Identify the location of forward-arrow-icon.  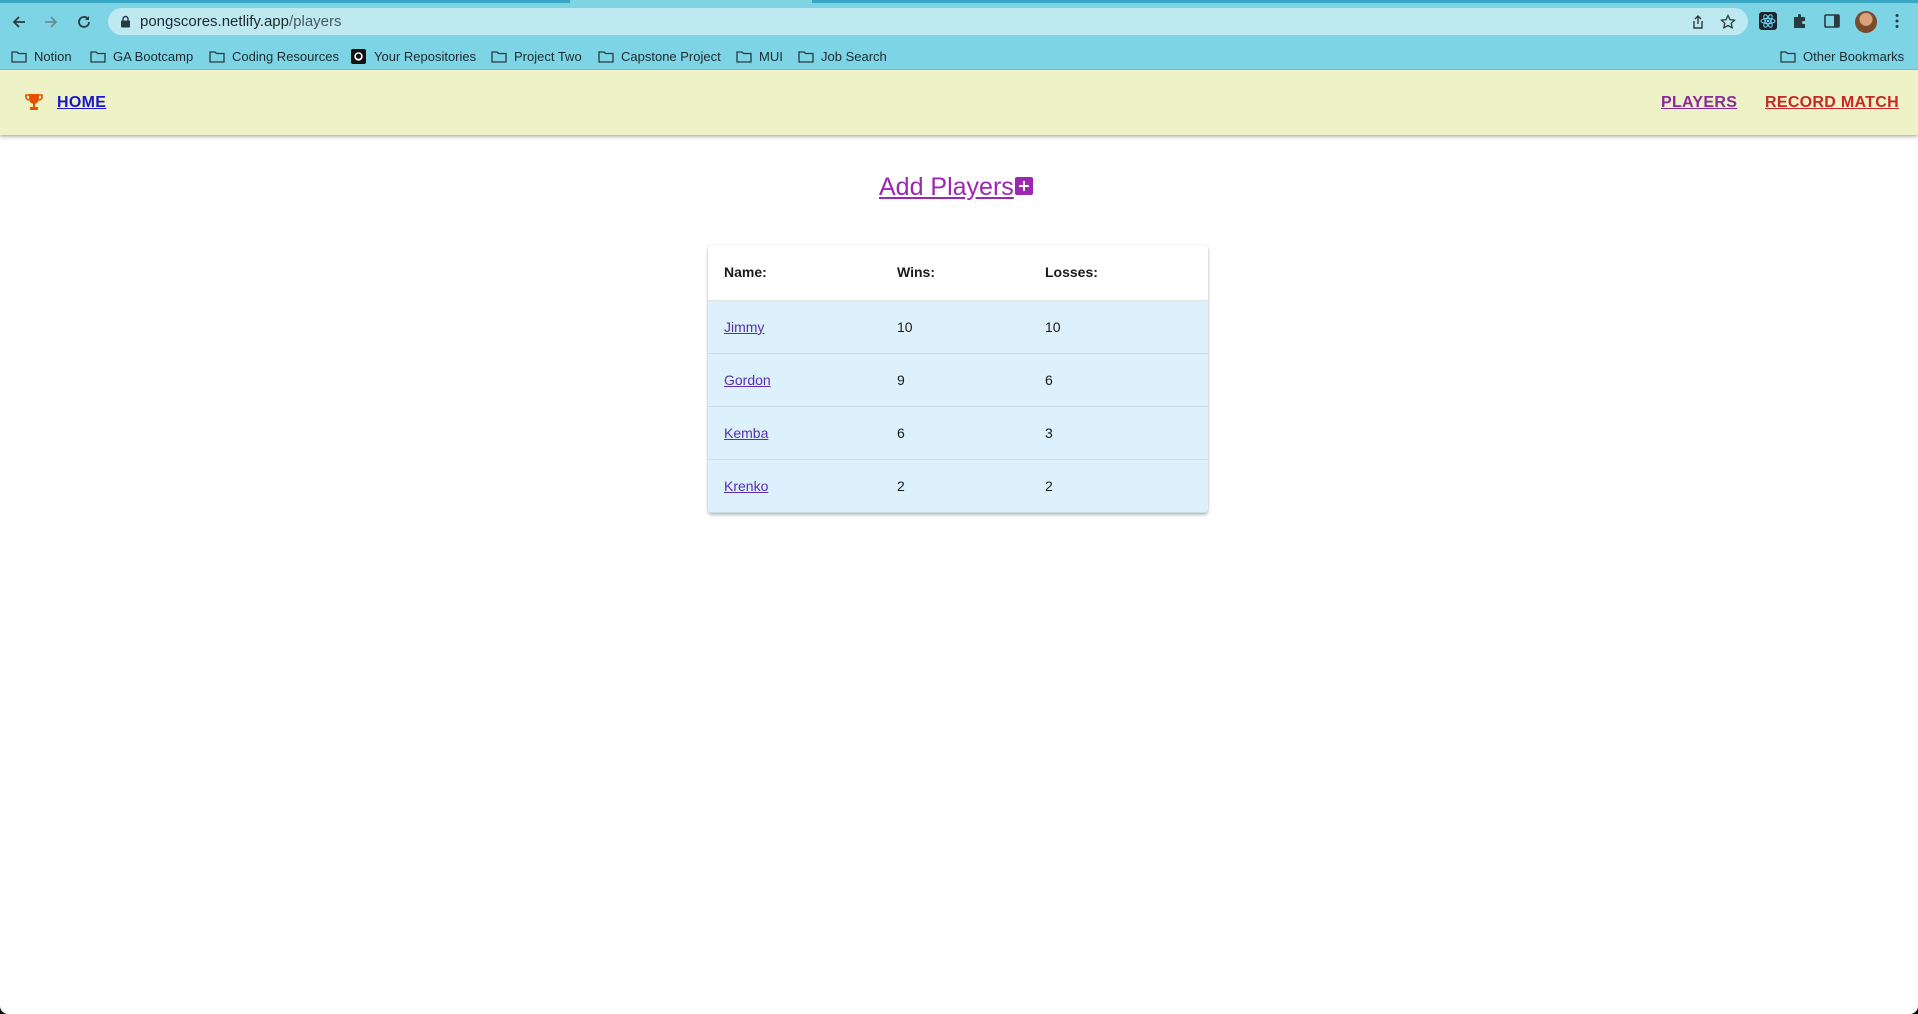
(51, 22).